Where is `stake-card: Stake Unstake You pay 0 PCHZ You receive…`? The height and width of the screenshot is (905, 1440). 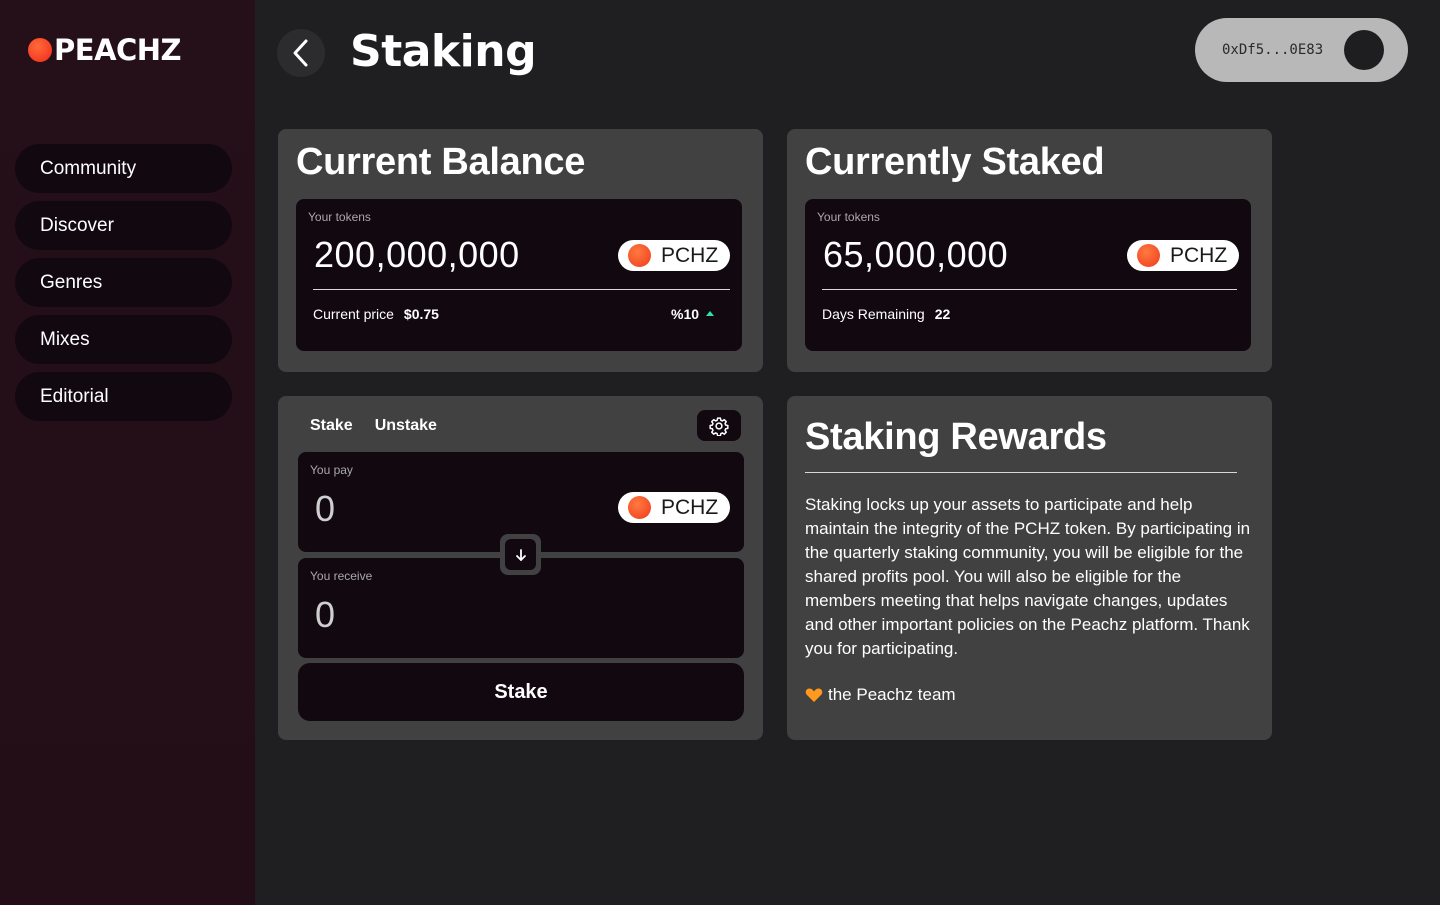 stake-card: Stake Unstake You pay 0 PCHZ You receive… is located at coordinates (520, 568).